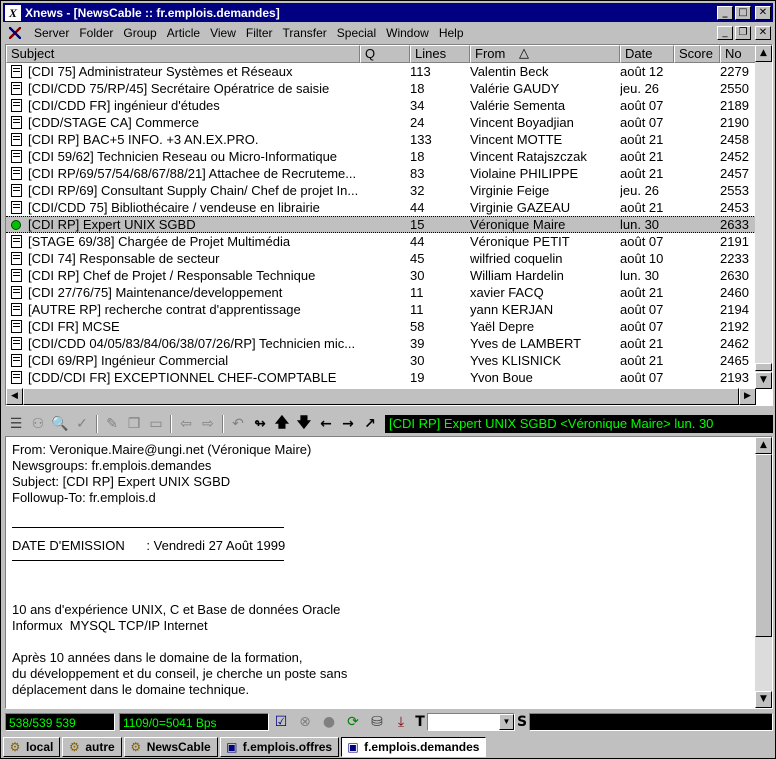  Describe the element at coordinates (326, 424) in the screenshot. I see `arrow-left-icon: ←` at that location.